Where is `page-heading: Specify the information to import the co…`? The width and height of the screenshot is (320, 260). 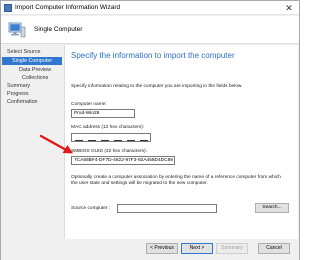 page-heading: Specify the information to import the co… is located at coordinates (153, 55).